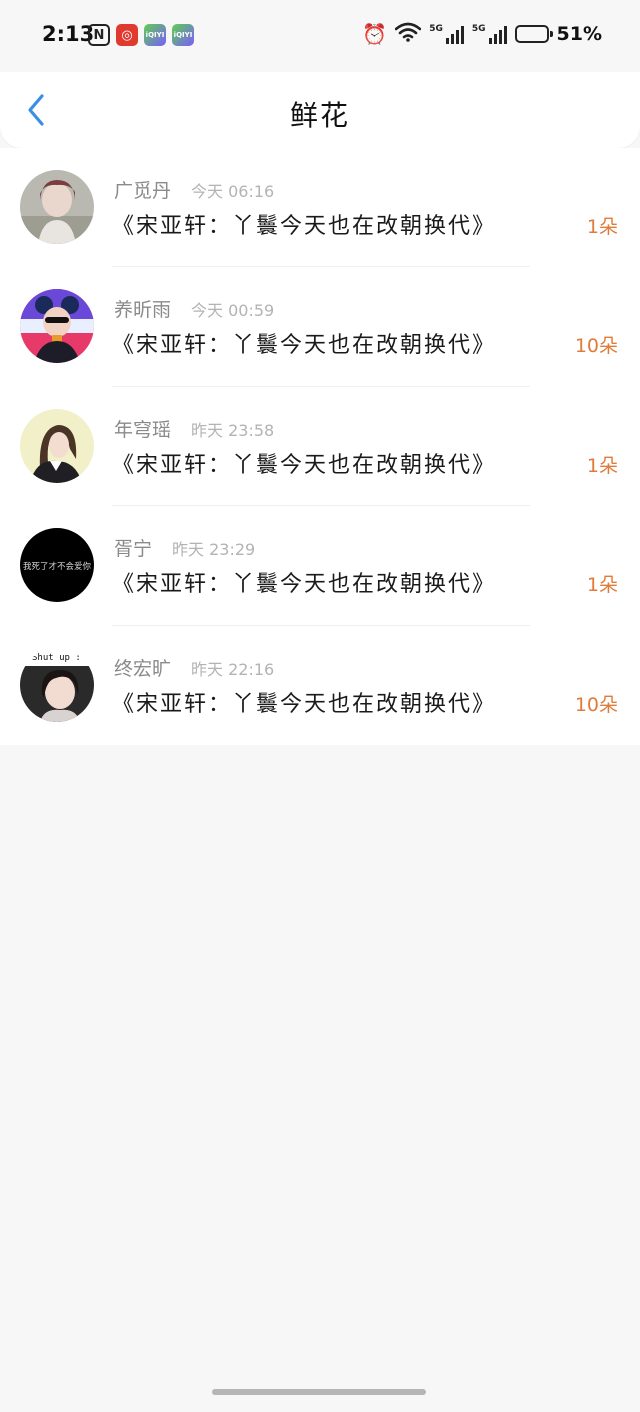 The height and width of the screenshot is (1412, 640). What do you see at coordinates (319, 1392) in the screenshot?
I see `home-indicator` at bounding box center [319, 1392].